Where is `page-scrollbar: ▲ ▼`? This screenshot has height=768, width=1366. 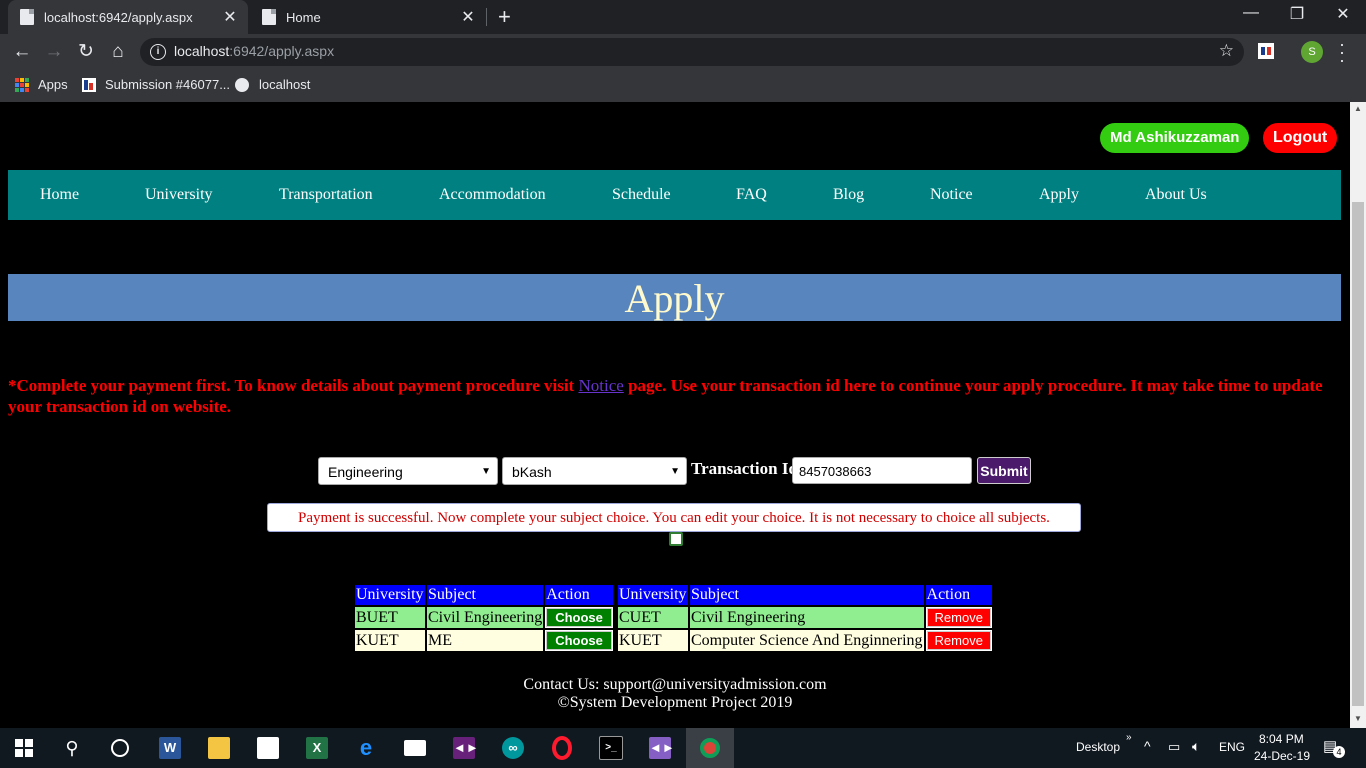
page-scrollbar: ▲ ▼ is located at coordinates (1358, 415).